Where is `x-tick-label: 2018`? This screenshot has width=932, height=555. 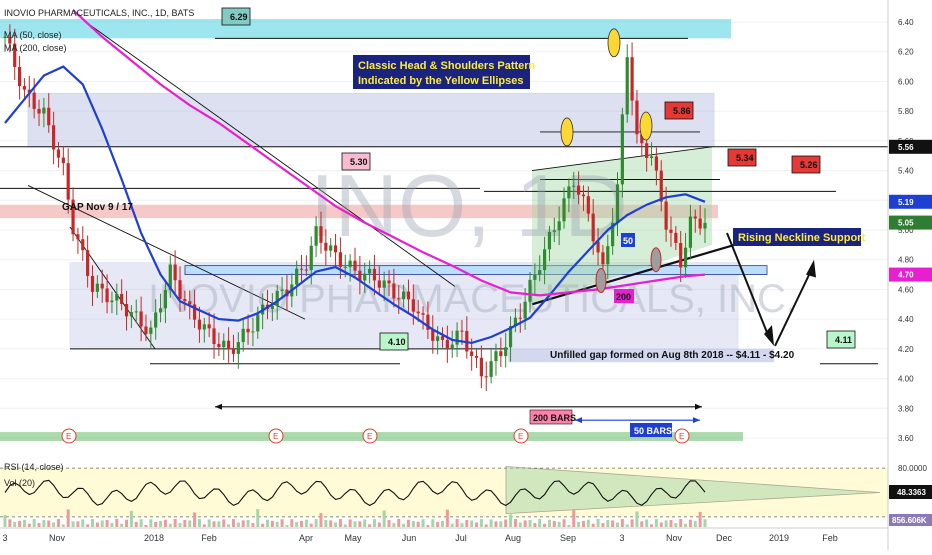 x-tick-label: 2018 is located at coordinates (154, 538).